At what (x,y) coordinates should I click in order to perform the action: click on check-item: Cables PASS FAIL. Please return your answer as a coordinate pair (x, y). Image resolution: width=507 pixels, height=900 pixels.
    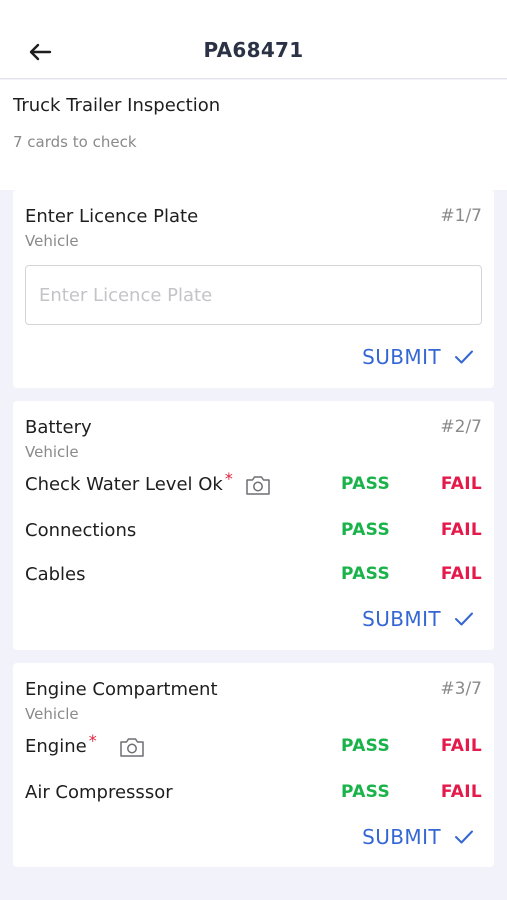
    Looking at the image, I should click on (253, 576).